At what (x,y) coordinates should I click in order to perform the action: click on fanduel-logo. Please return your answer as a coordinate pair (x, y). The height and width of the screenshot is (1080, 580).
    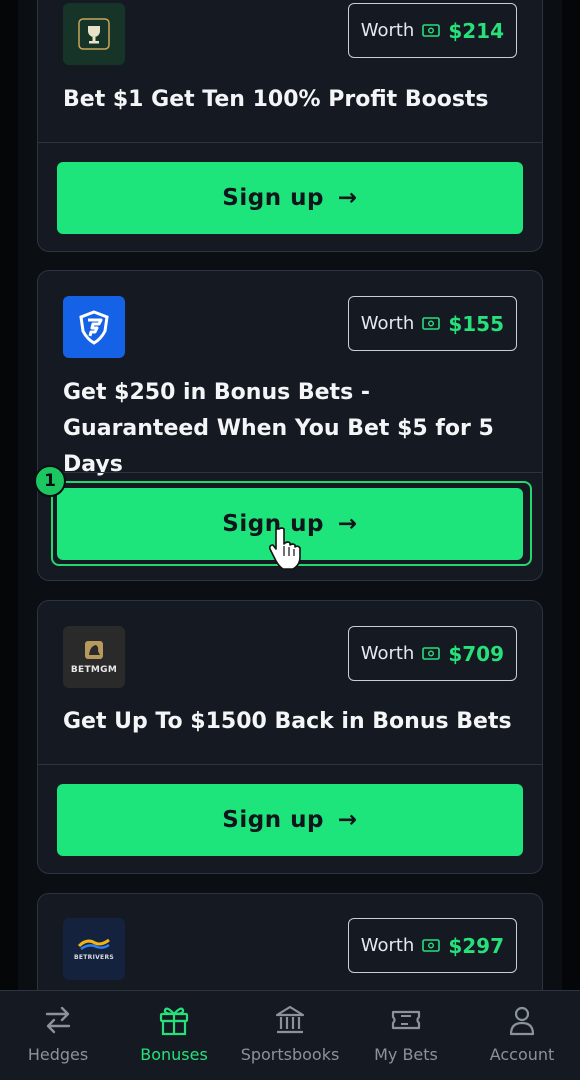
    Looking at the image, I should click on (94, 327).